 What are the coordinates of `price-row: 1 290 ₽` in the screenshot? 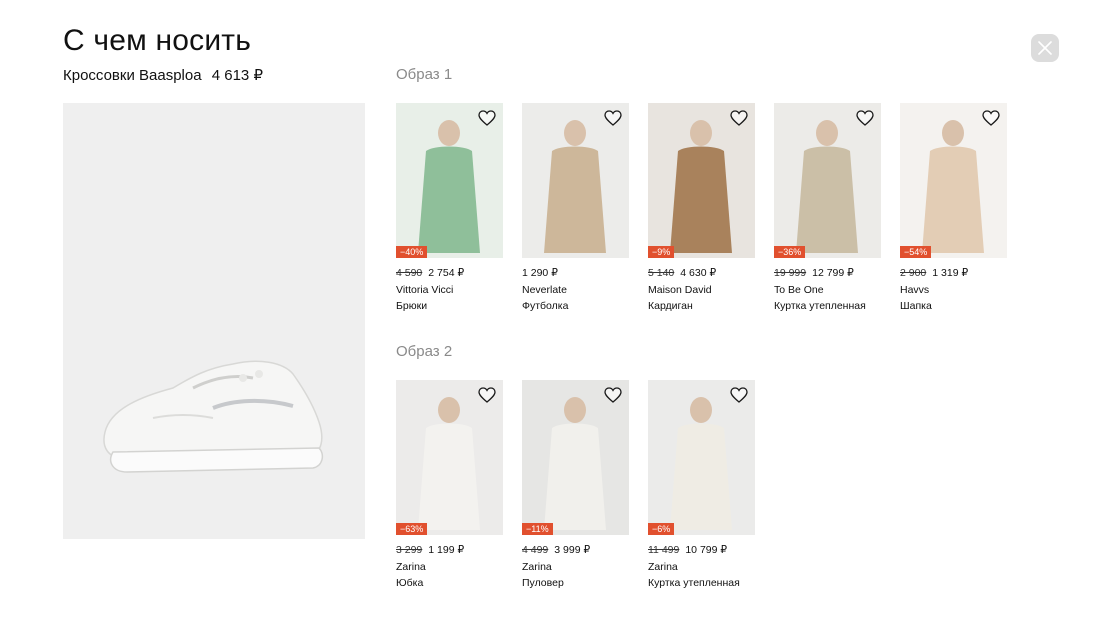 It's located at (575, 273).